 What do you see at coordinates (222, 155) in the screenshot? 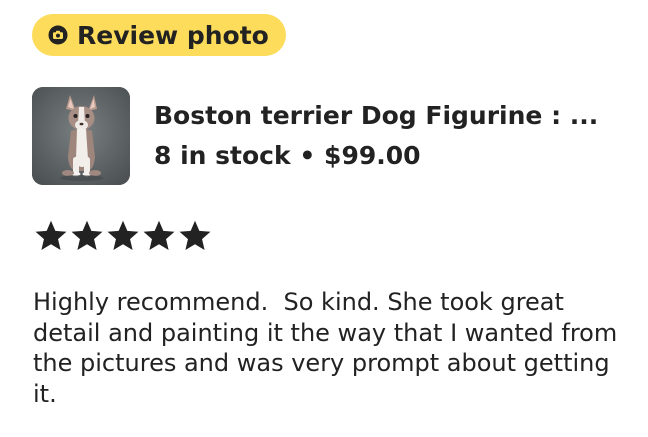
I see `stock-count: 8 in stock` at bounding box center [222, 155].